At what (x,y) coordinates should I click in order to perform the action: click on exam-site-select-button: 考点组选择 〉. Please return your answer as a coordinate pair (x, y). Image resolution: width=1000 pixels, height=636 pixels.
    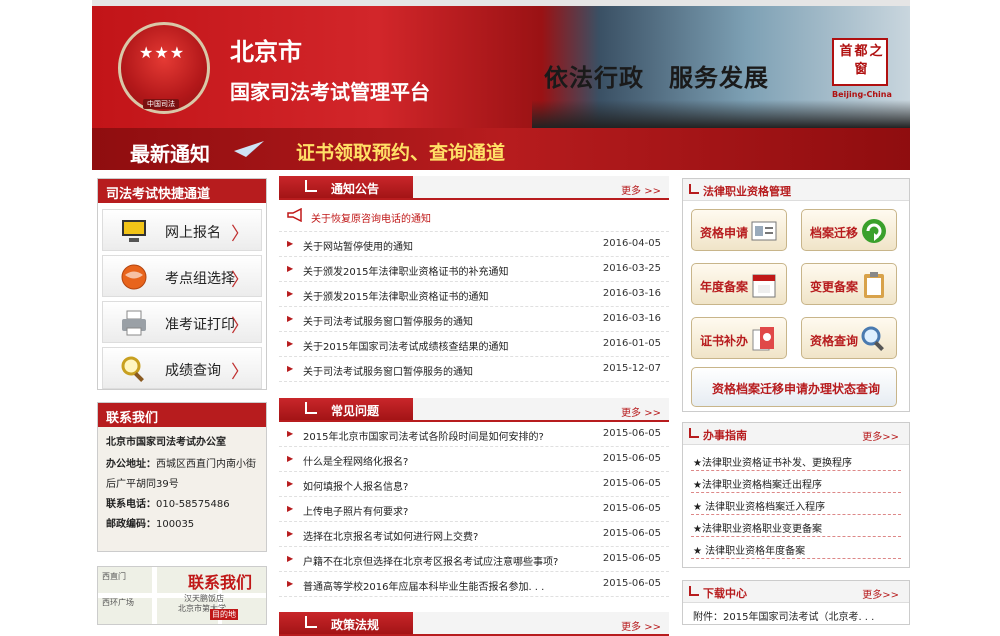
    Looking at the image, I should click on (182, 276).